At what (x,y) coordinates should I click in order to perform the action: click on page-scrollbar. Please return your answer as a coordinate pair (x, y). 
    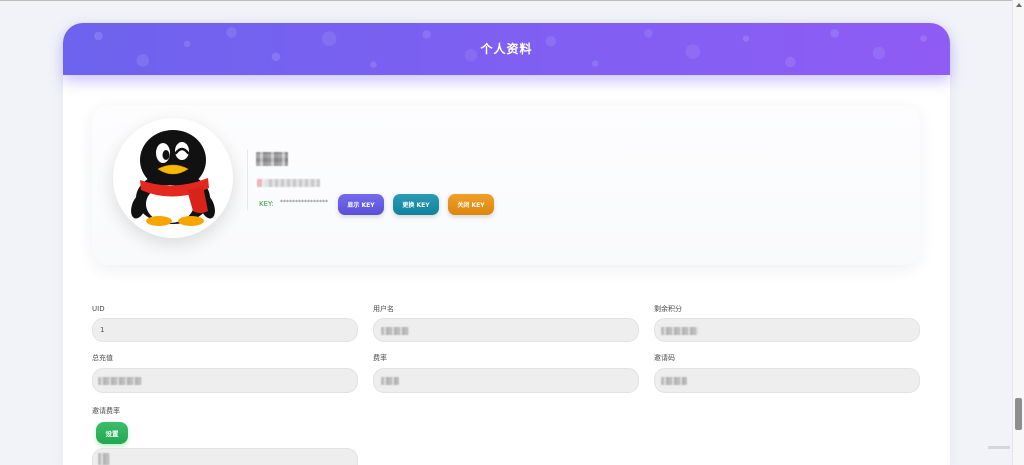
    Looking at the image, I should click on (1018, 232).